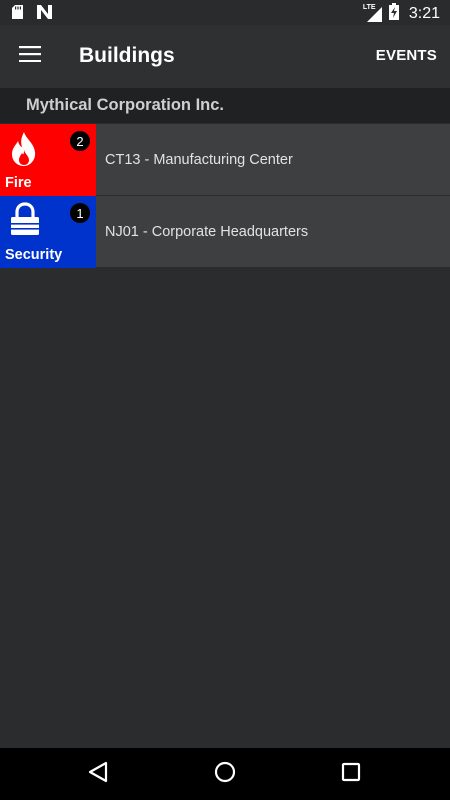 The height and width of the screenshot is (800, 450). I want to click on system-nav-bar, so click(225, 774).